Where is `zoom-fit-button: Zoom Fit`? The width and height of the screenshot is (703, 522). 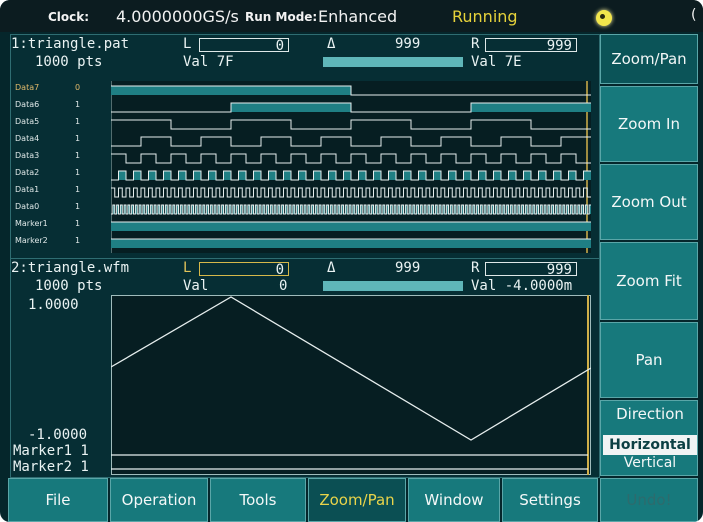
zoom-fit-button: Zoom Fit is located at coordinates (649, 281).